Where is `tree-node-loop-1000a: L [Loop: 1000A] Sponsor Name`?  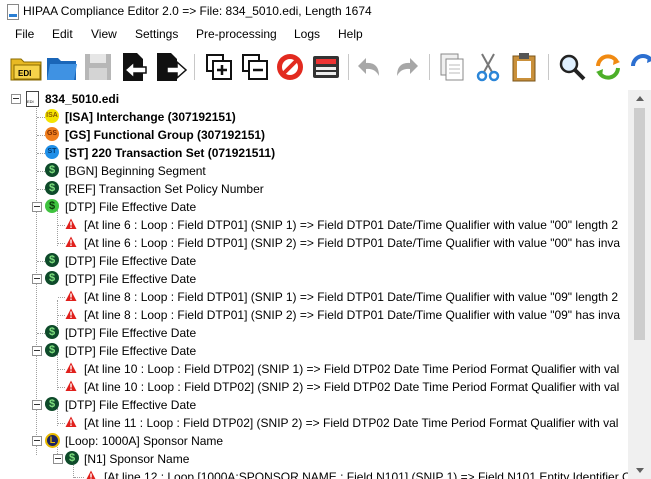
tree-node-loop-1000a: L [Loop: 1000A] Sponsor Name is located at coordinates (314, 441).